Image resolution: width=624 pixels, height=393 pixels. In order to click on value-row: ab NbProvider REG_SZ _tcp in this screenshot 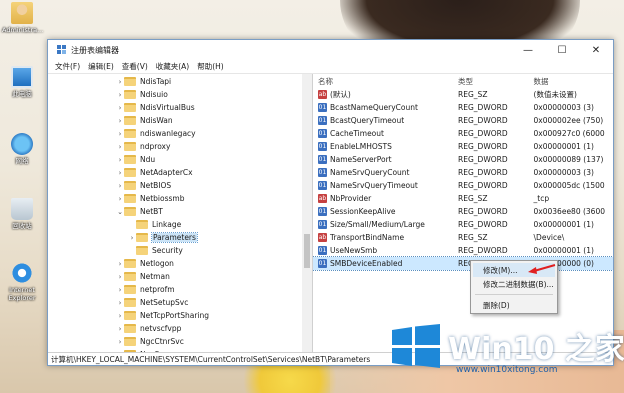, I will do `click(463, 198)`.